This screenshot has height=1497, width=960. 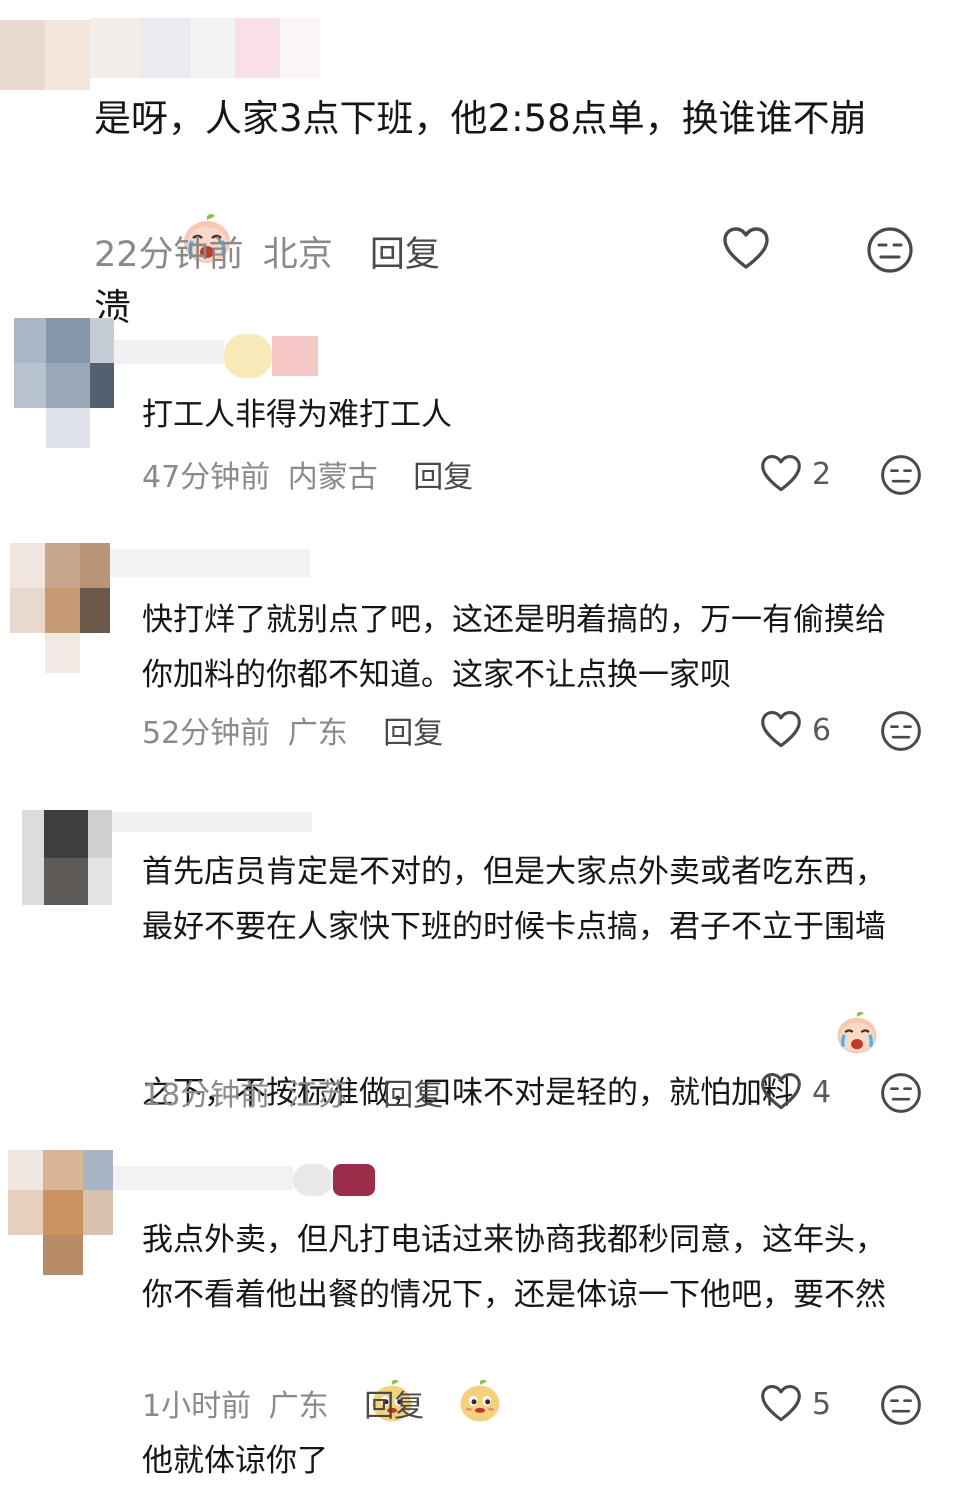 What do you see at coordinates (317, 1095) in the screenshot?
I see `comment-location: 江苏` at bounding box center [317, 1095].